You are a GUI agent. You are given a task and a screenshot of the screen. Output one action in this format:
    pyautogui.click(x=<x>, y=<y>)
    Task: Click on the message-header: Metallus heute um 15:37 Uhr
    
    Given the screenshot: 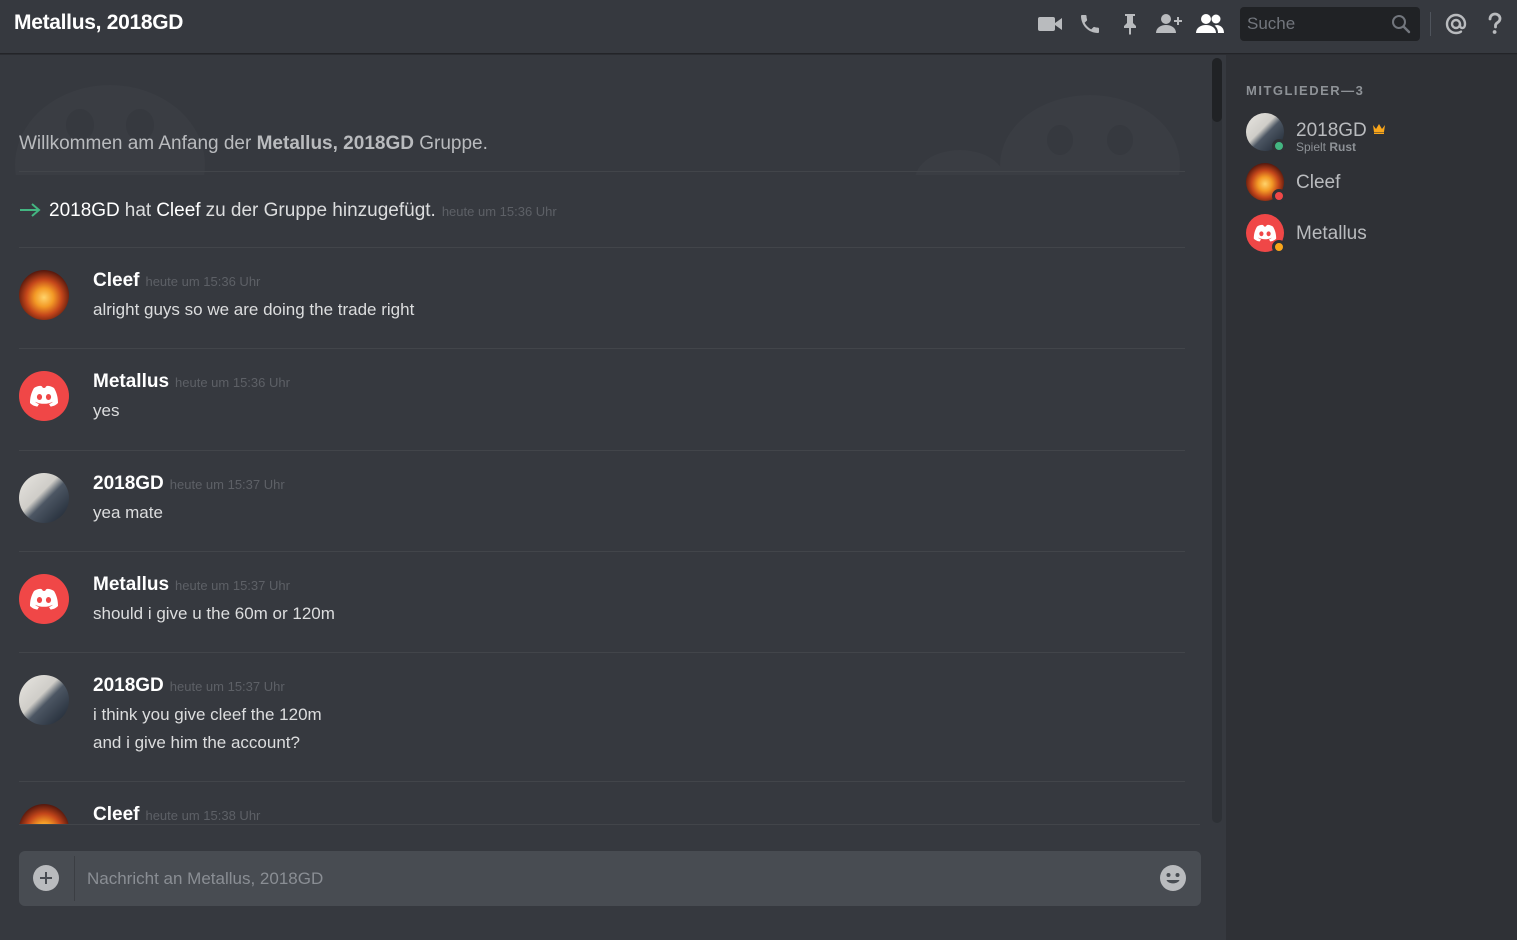 What is the action you would take?
    pyautogui.click(x=191, y=585)
    